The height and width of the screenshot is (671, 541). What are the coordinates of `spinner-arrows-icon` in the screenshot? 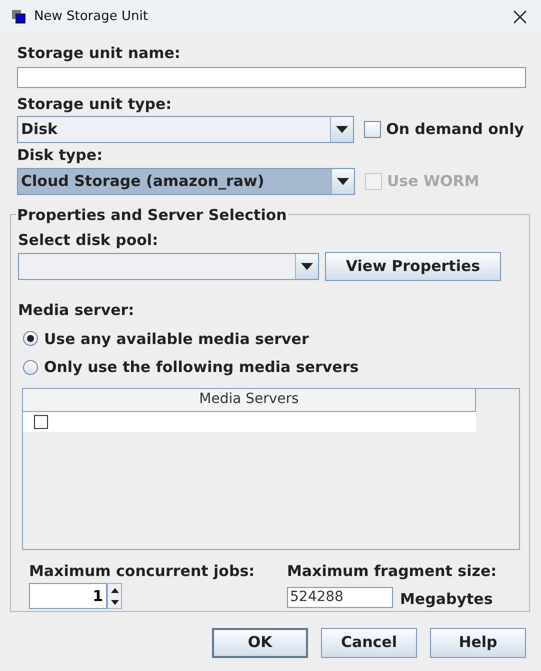 It's located at (114, 596).